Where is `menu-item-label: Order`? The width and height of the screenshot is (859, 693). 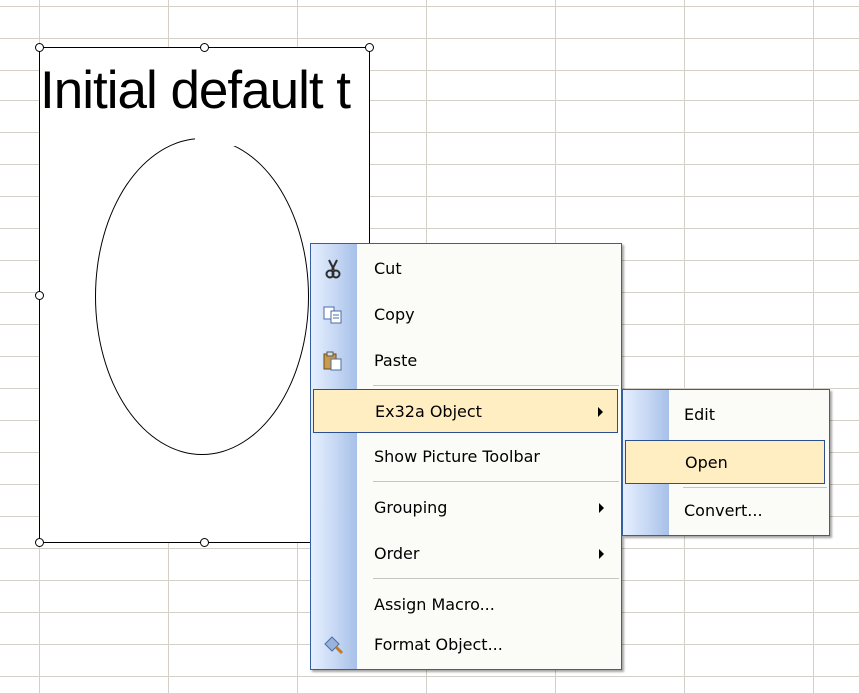
menu-item-label: Order is located at coordinates (397, 553).